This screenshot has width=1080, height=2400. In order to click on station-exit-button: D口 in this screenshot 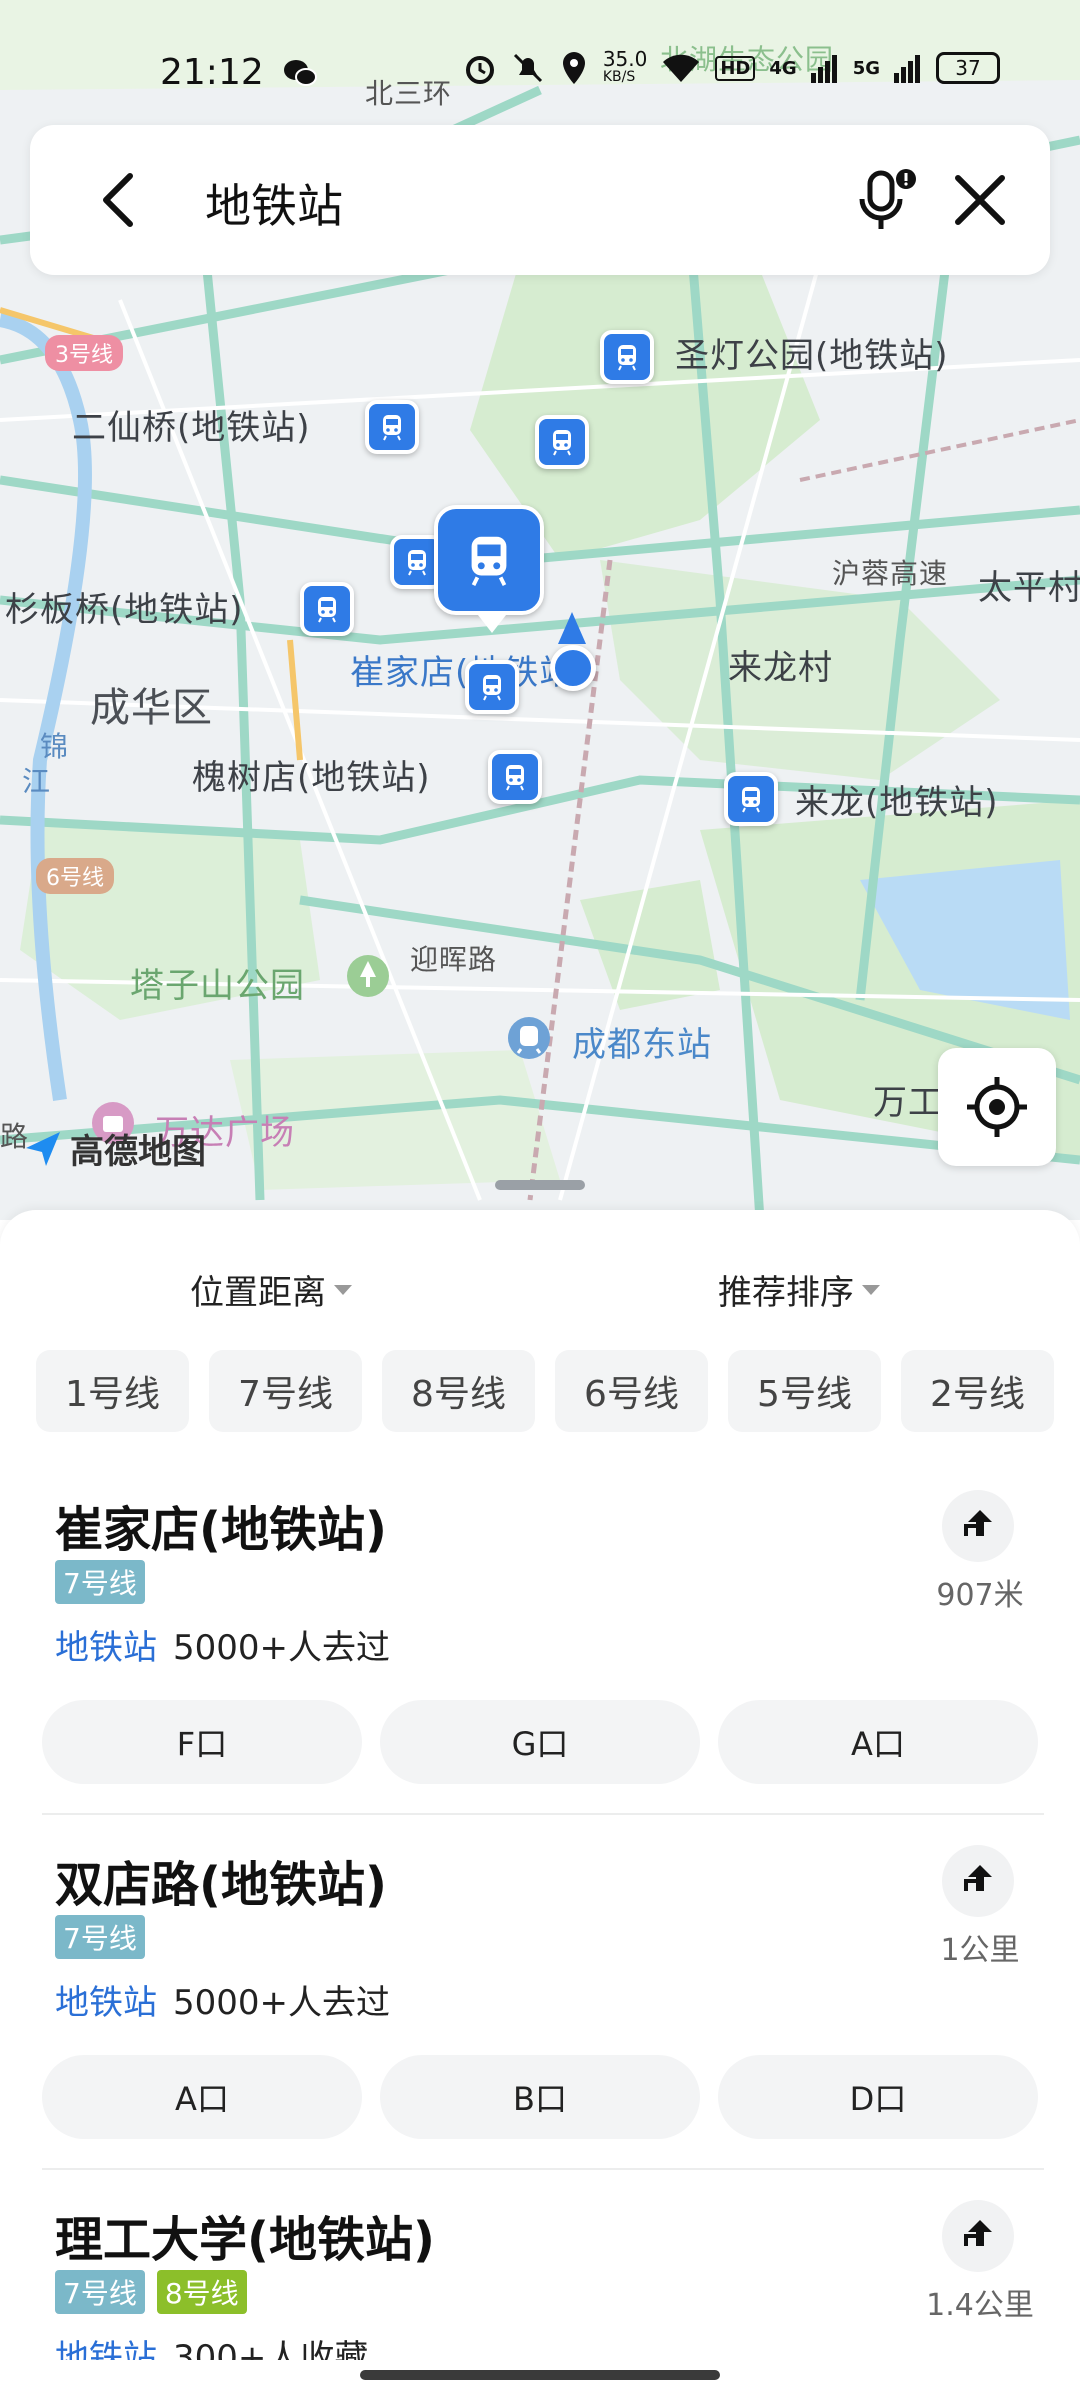, I will do `click(878, 2097)`.